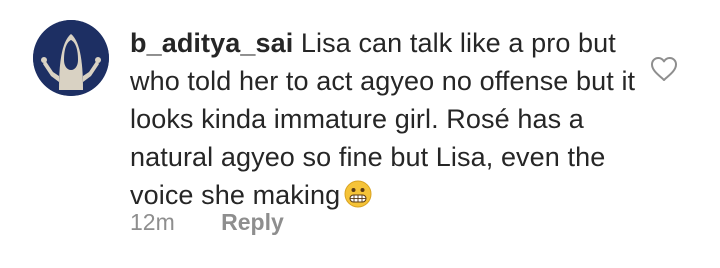 This screenshot has height=268, width=720. I want to click on reply-button: Reply, so click(252, 222).